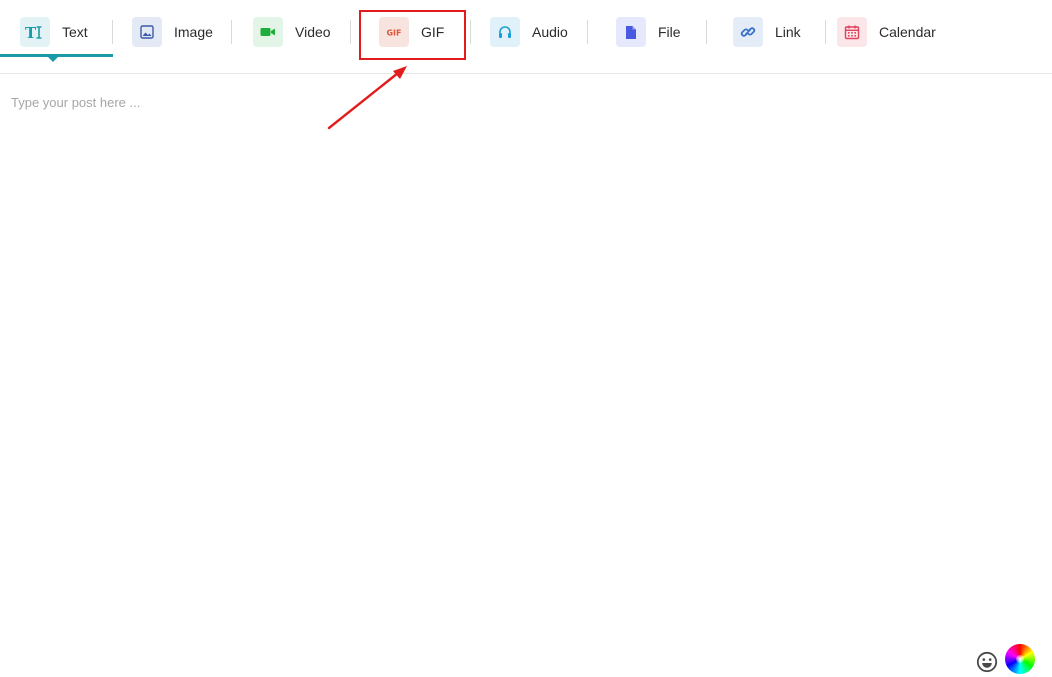 This screenshot has width=1052, height=677. I want to click on tab-link: Link, so click(767, 32).